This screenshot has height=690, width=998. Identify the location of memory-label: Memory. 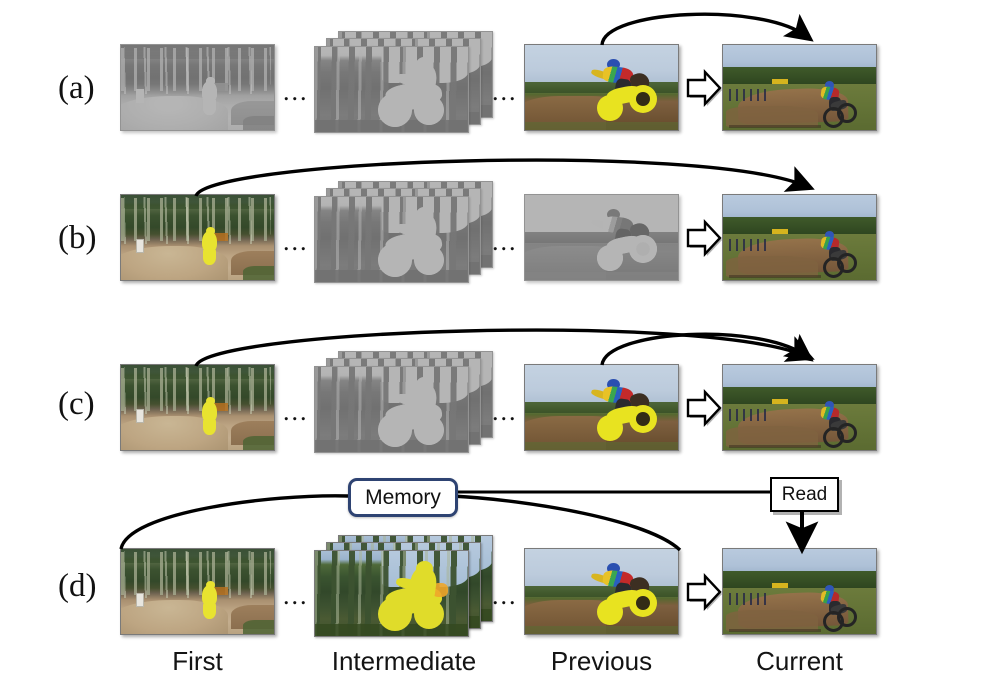
(403, 497).